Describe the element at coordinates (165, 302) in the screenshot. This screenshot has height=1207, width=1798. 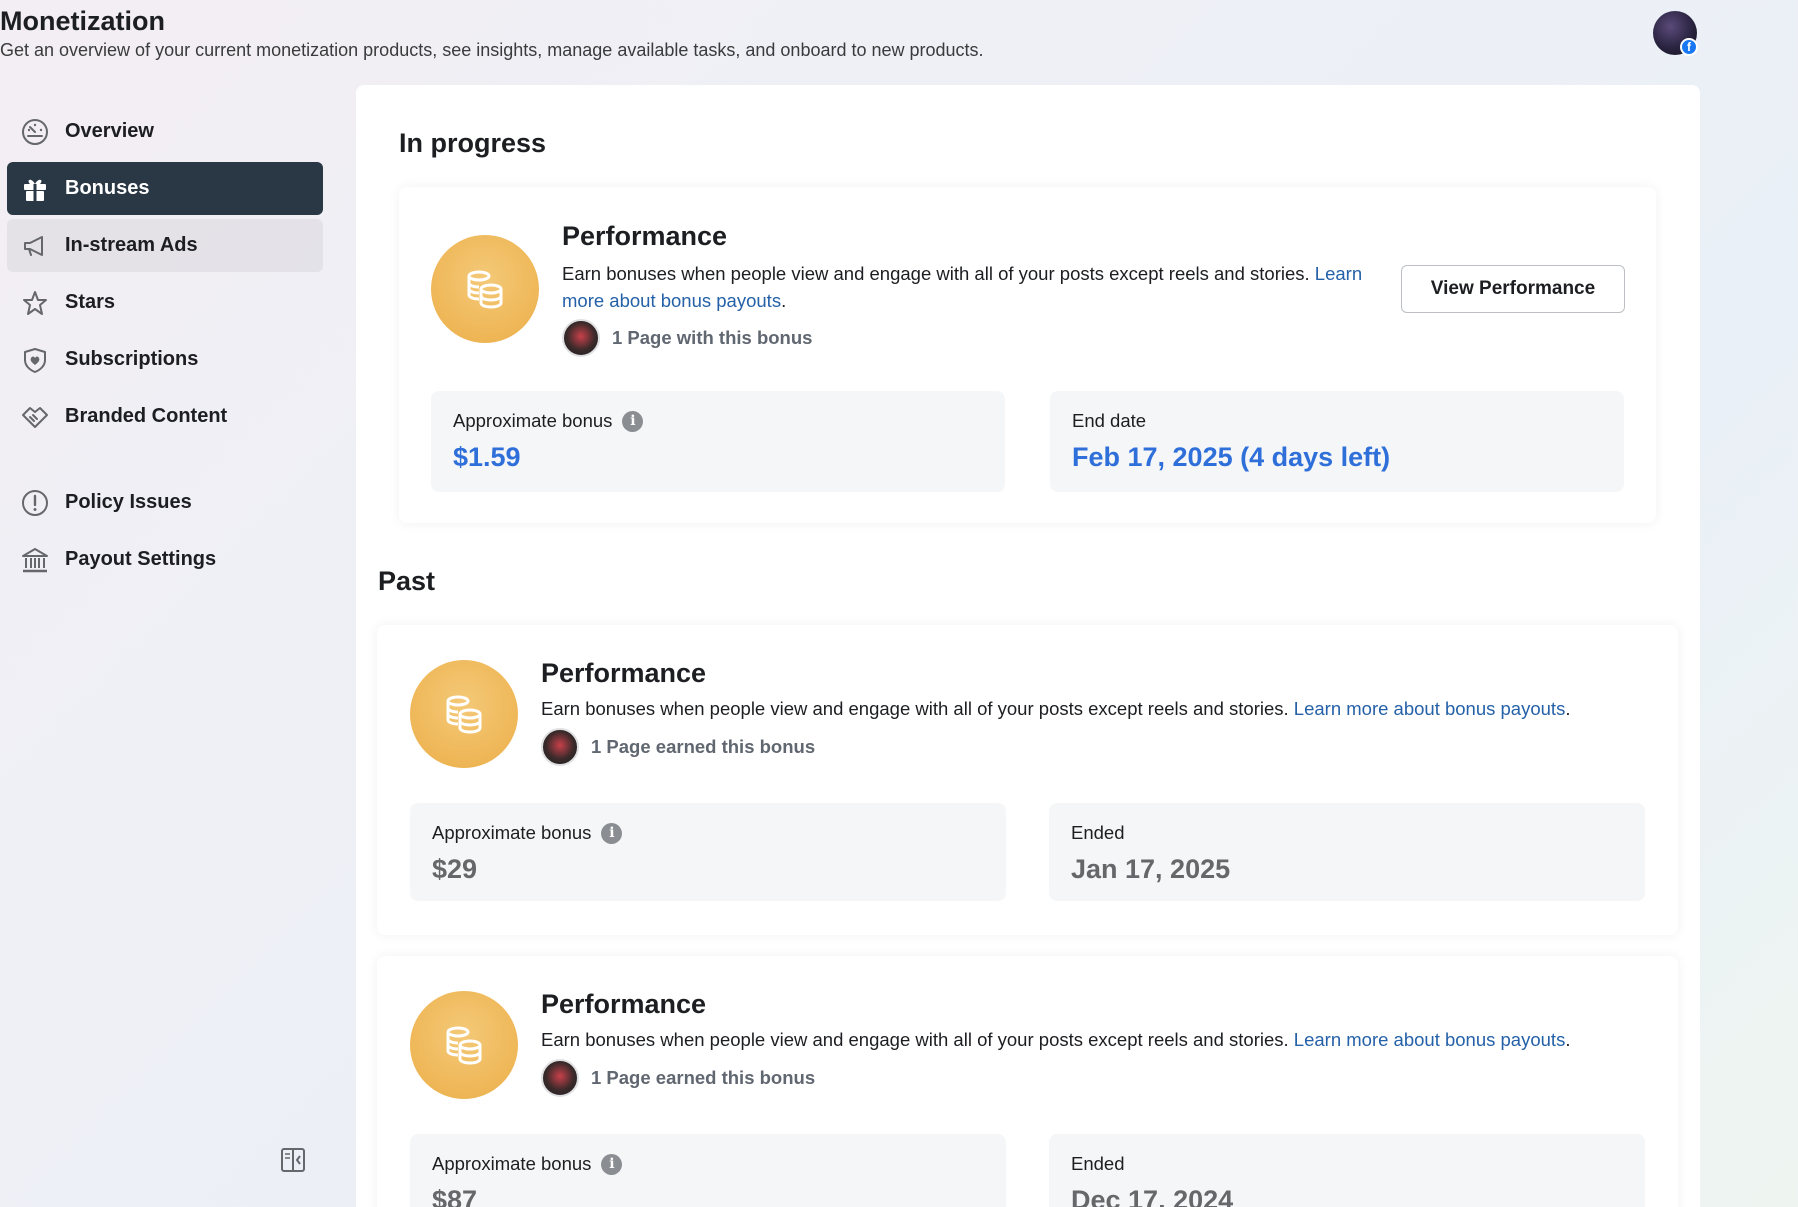
I see `sidebar-item-stars: Stars` at that location.